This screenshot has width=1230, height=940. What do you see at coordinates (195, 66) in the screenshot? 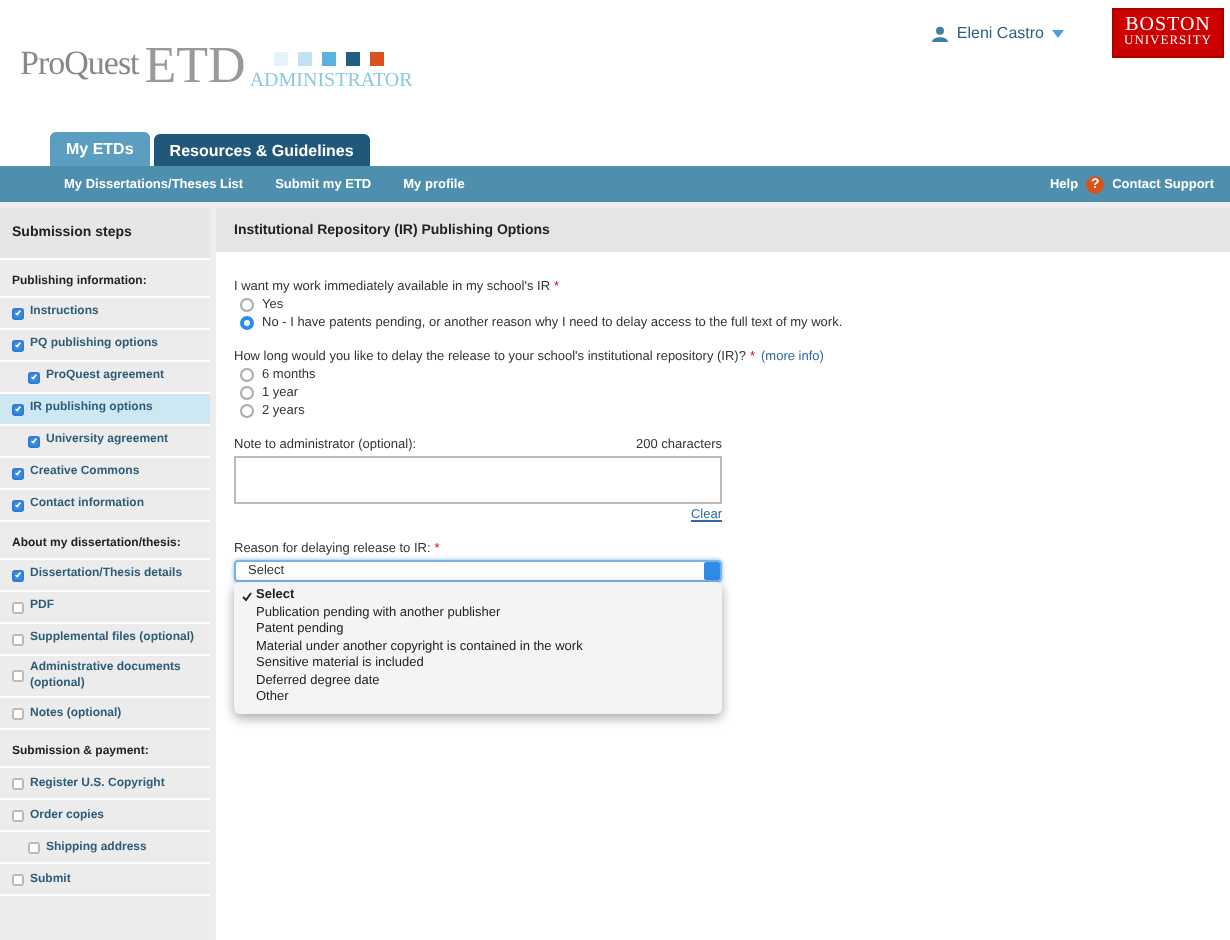
I see `product-name: ETD` at bounding box center [195, 66].